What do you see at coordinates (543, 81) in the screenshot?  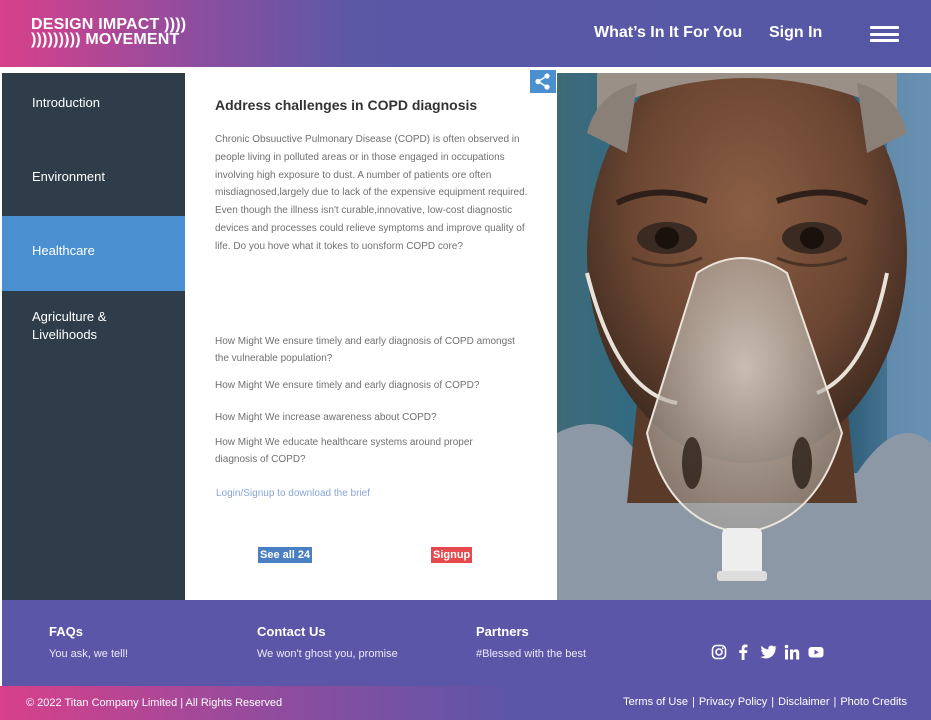 I see `share-icon` at bounding box center [543, 81].